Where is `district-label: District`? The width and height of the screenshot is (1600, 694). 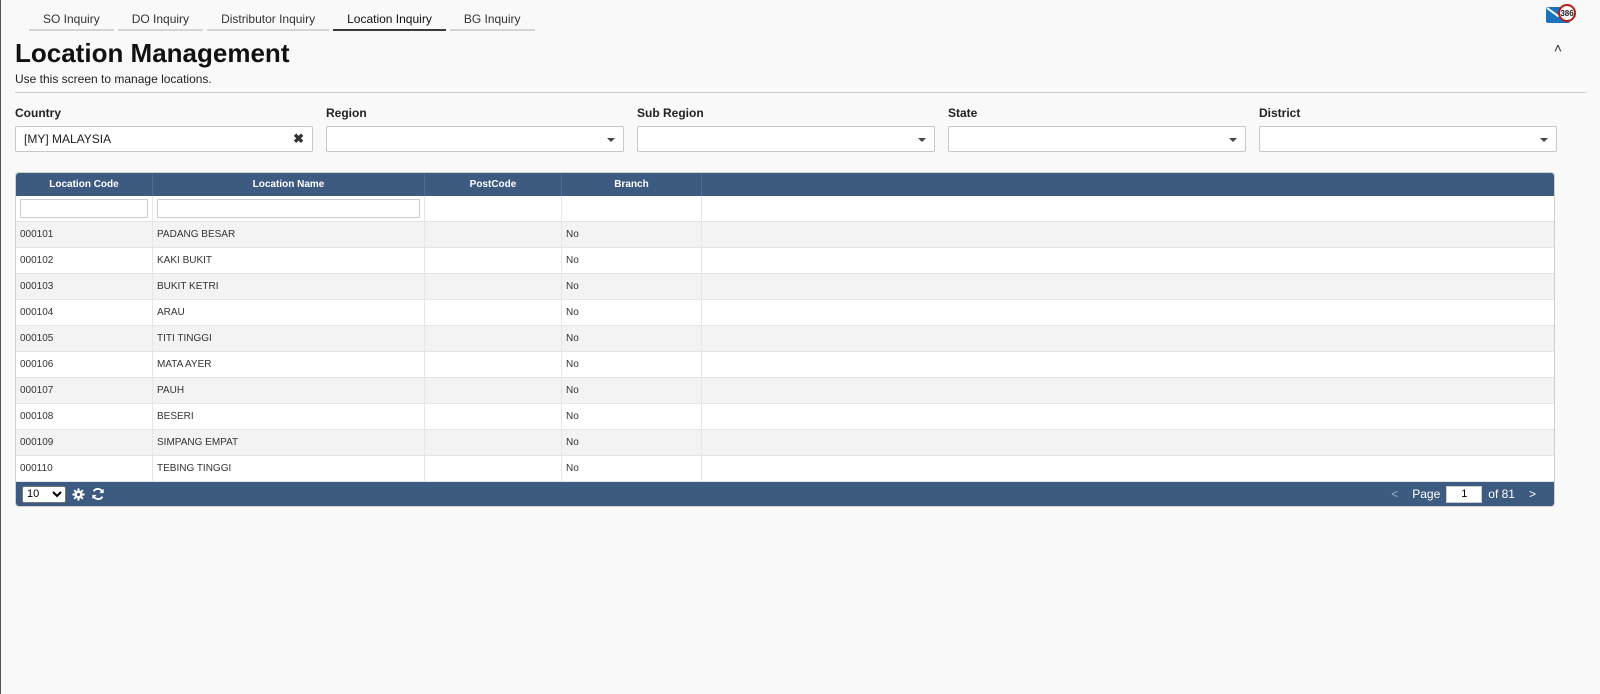
district-label: District is located at coordinates (1280, 113).